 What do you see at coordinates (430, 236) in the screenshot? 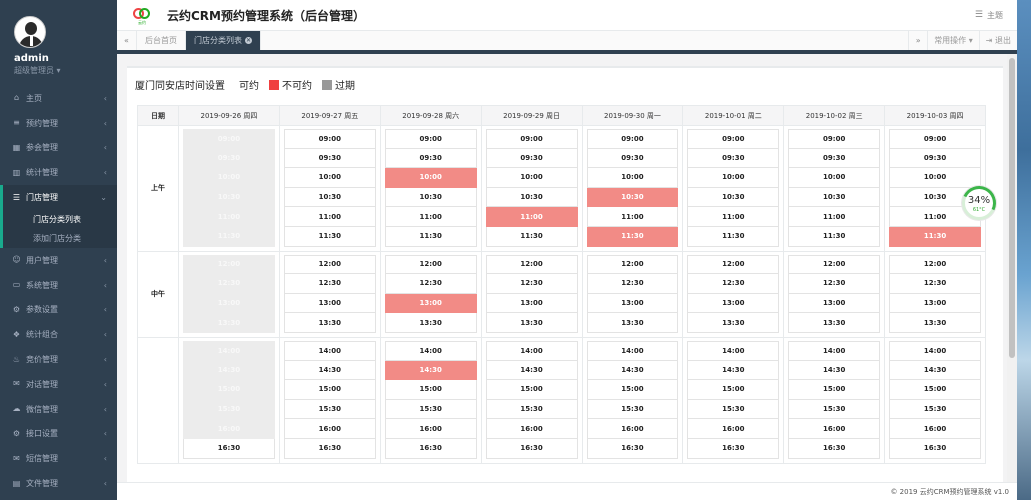
I see `time-slot: 11:30` at bounding box center [430, 236].